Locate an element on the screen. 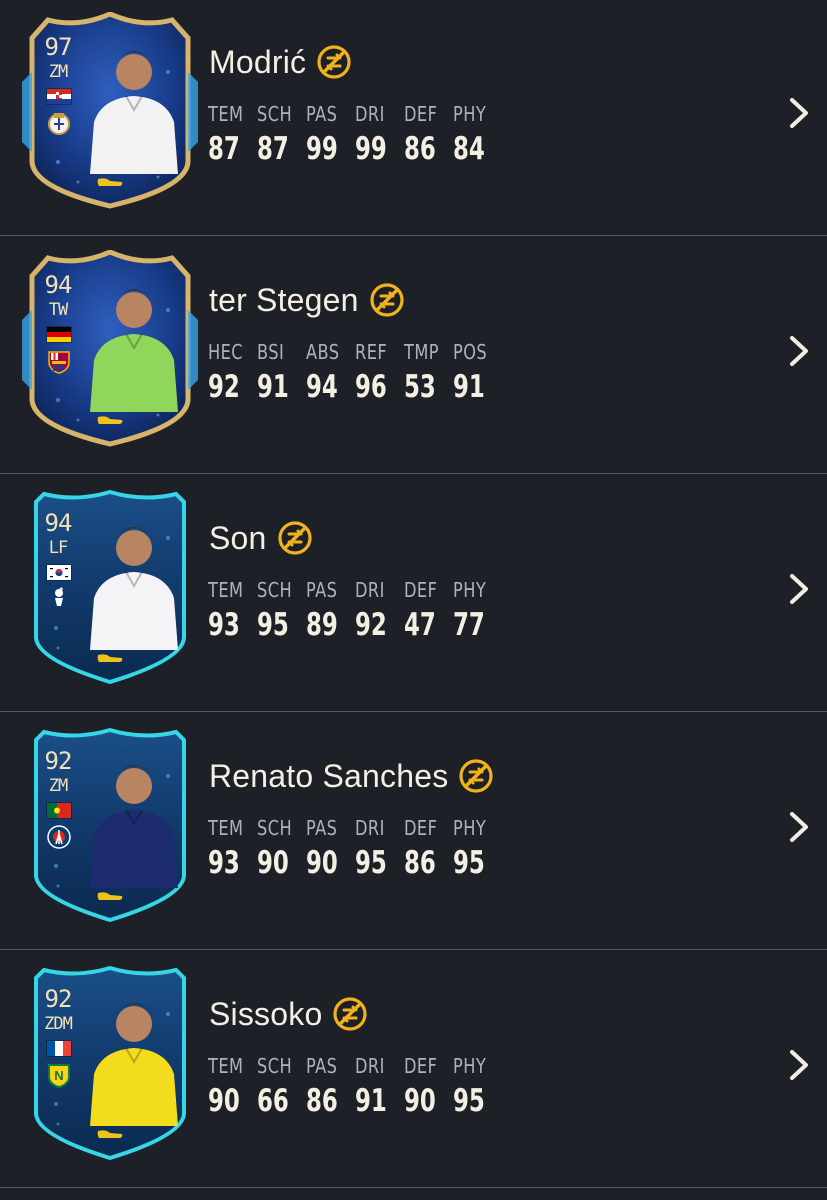 Image resolution: width=827 pixels, height=1200 pixels. stat-value: 94 is located at coordinates (322, 387).